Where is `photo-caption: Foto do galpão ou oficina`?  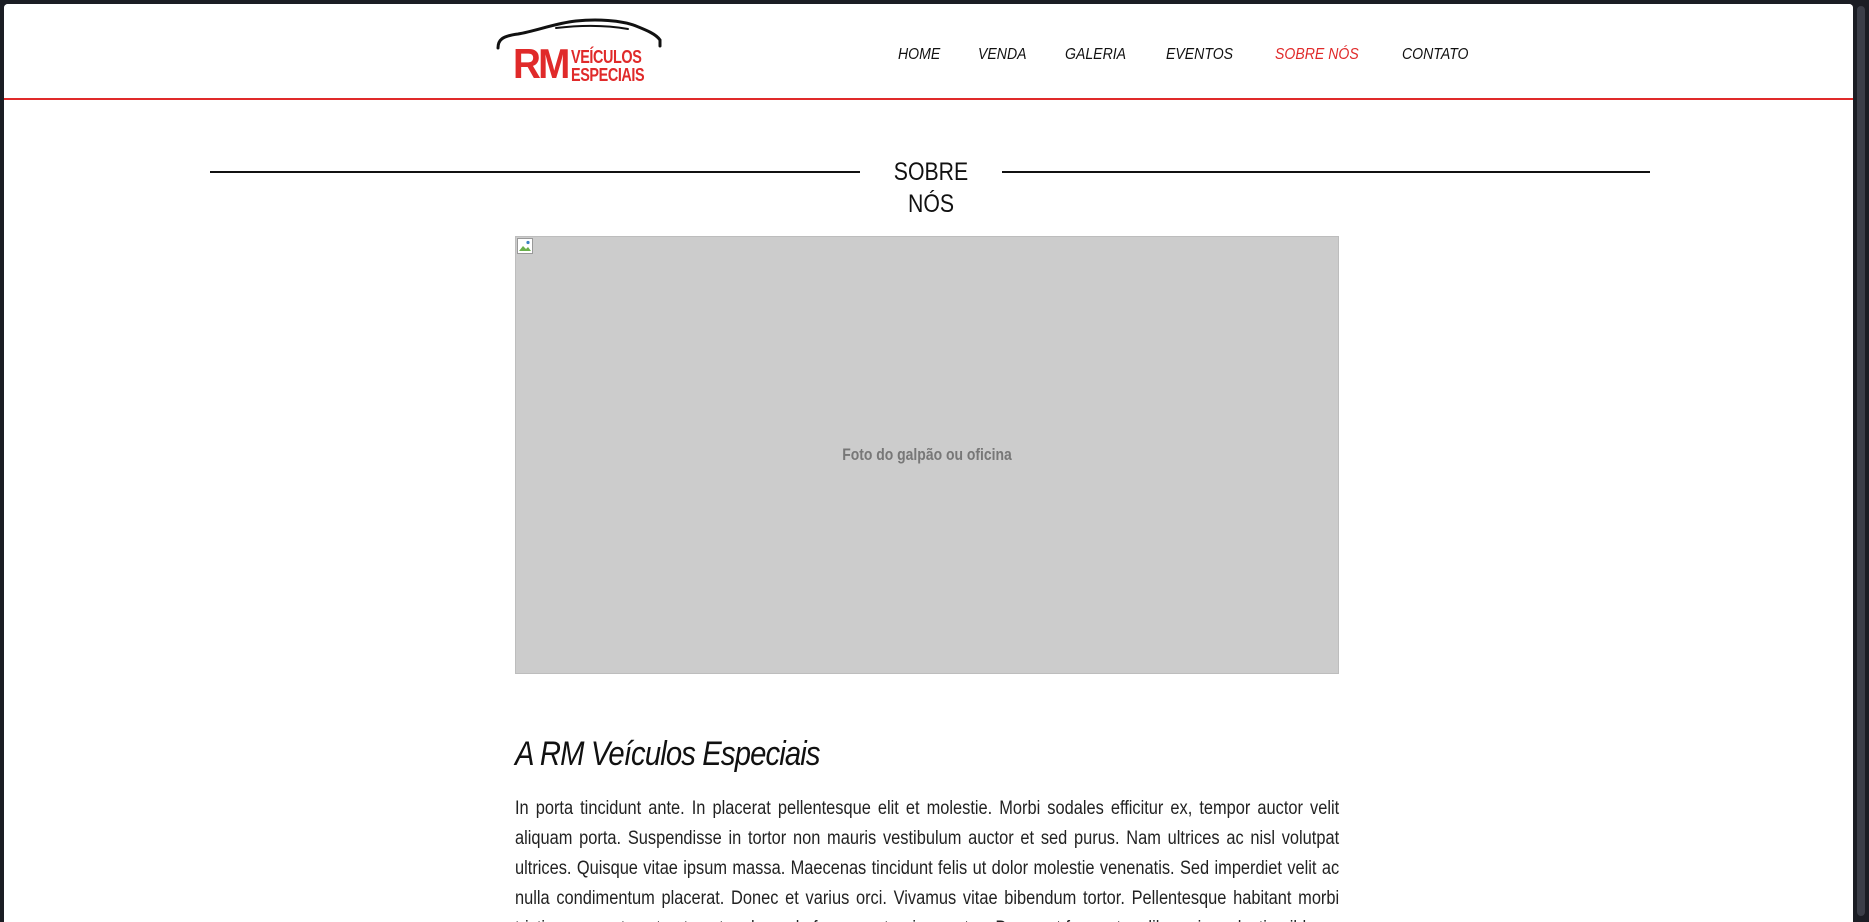 photo-caption: Foto do galpão ou oficina is located at coordinates (927, 454).